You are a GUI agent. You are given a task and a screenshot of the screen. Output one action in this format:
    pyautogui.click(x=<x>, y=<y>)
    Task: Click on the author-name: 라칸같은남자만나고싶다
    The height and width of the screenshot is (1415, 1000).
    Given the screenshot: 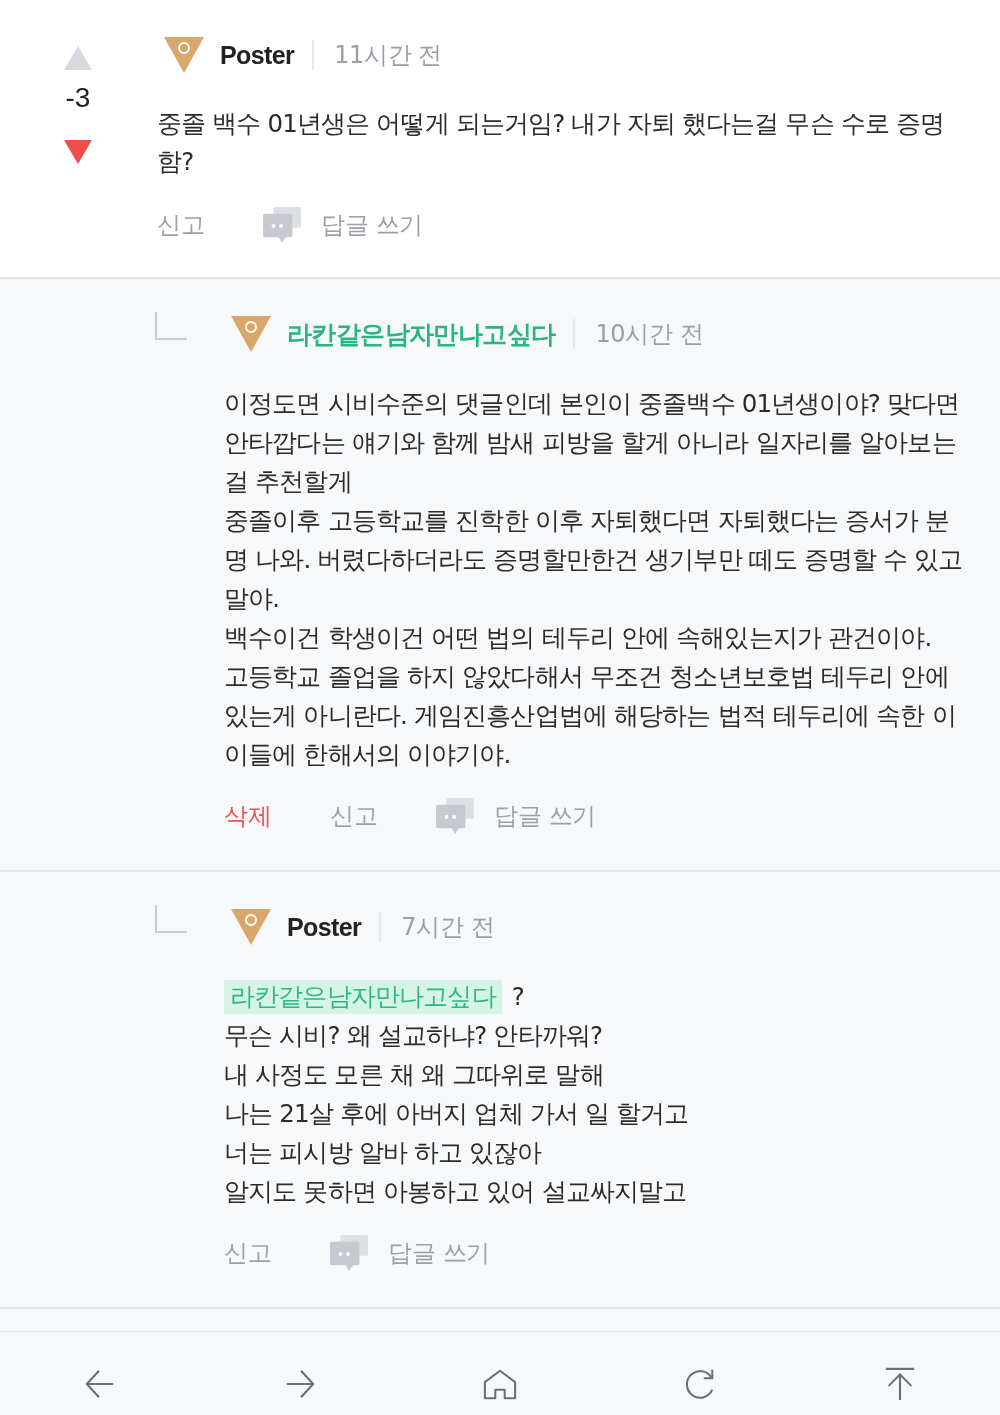 What is the action you would take?
    pyautogui.click(x=421, y=334)
    